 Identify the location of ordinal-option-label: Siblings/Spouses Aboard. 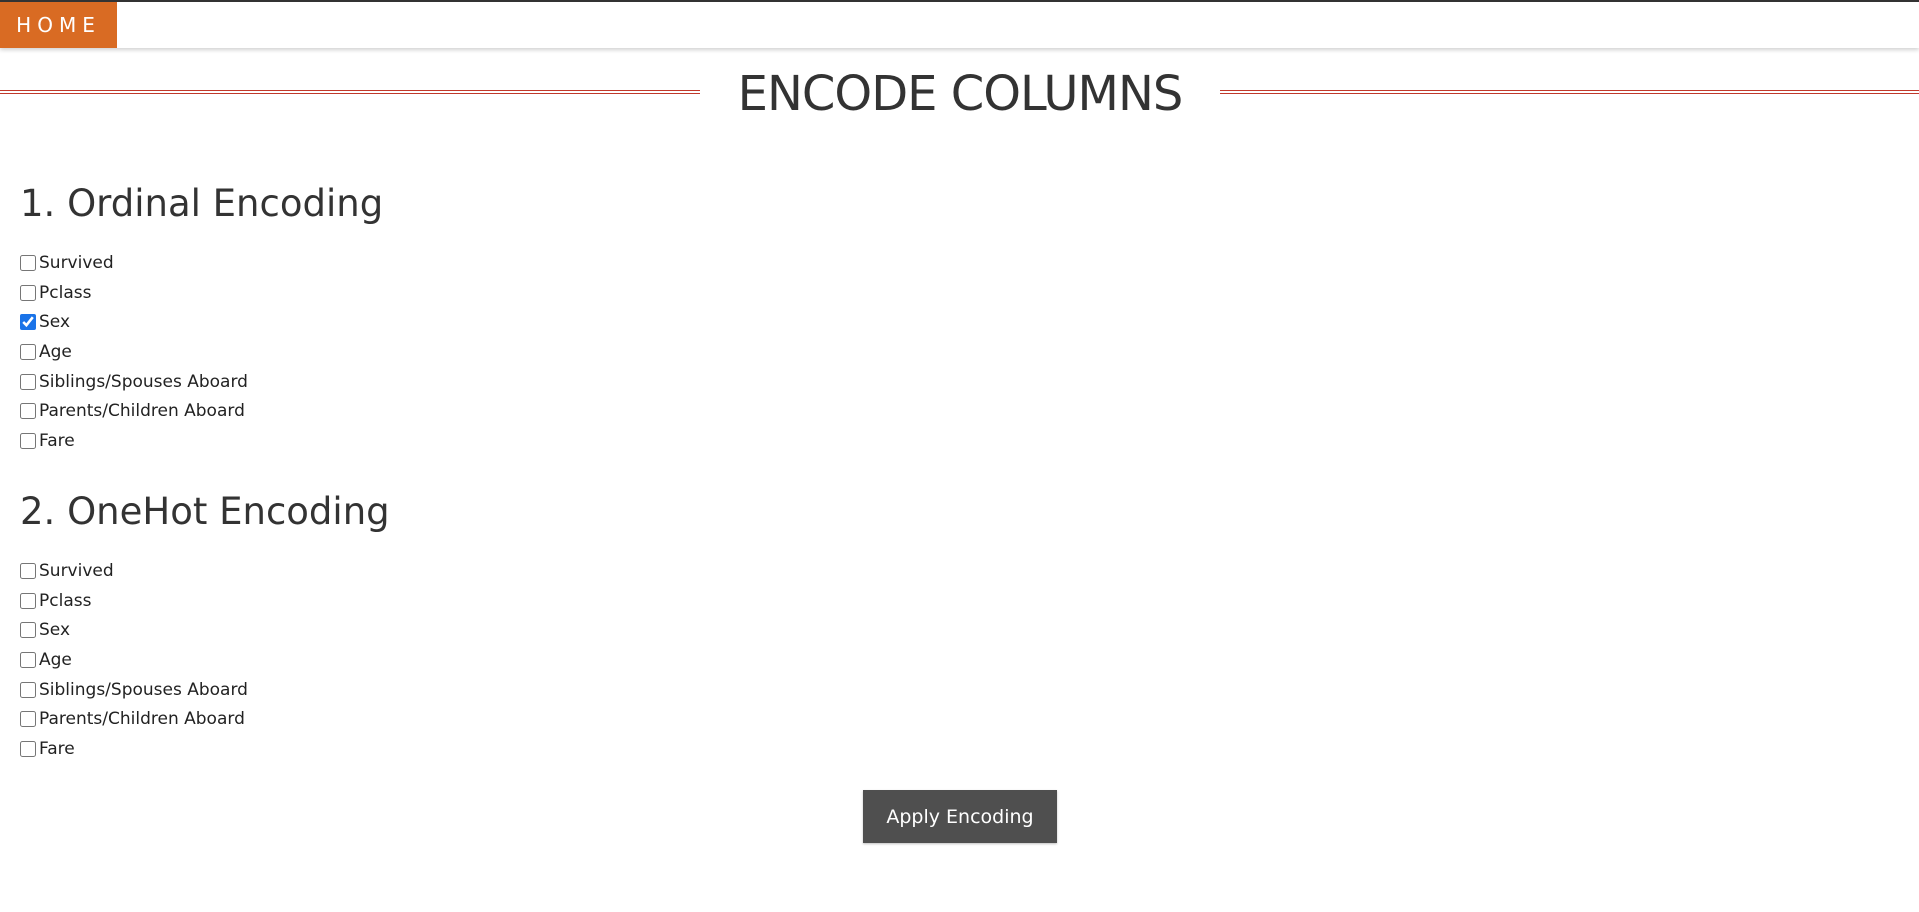
(143, 382).